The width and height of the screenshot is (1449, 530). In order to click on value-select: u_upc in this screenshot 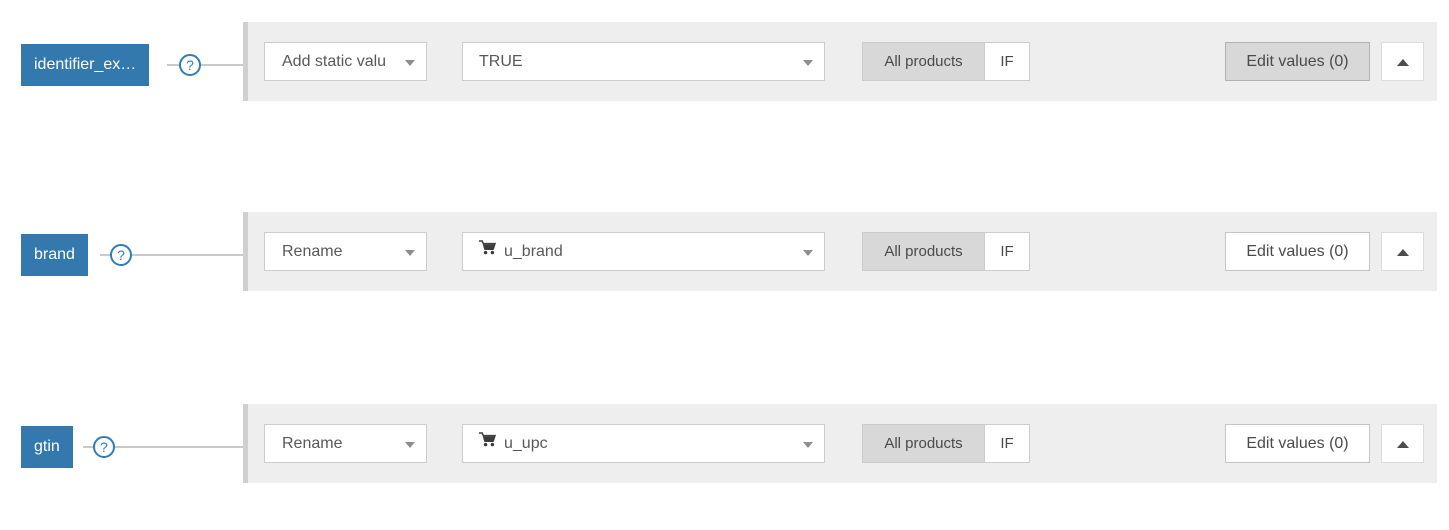, I will do `click(643, 443)`.